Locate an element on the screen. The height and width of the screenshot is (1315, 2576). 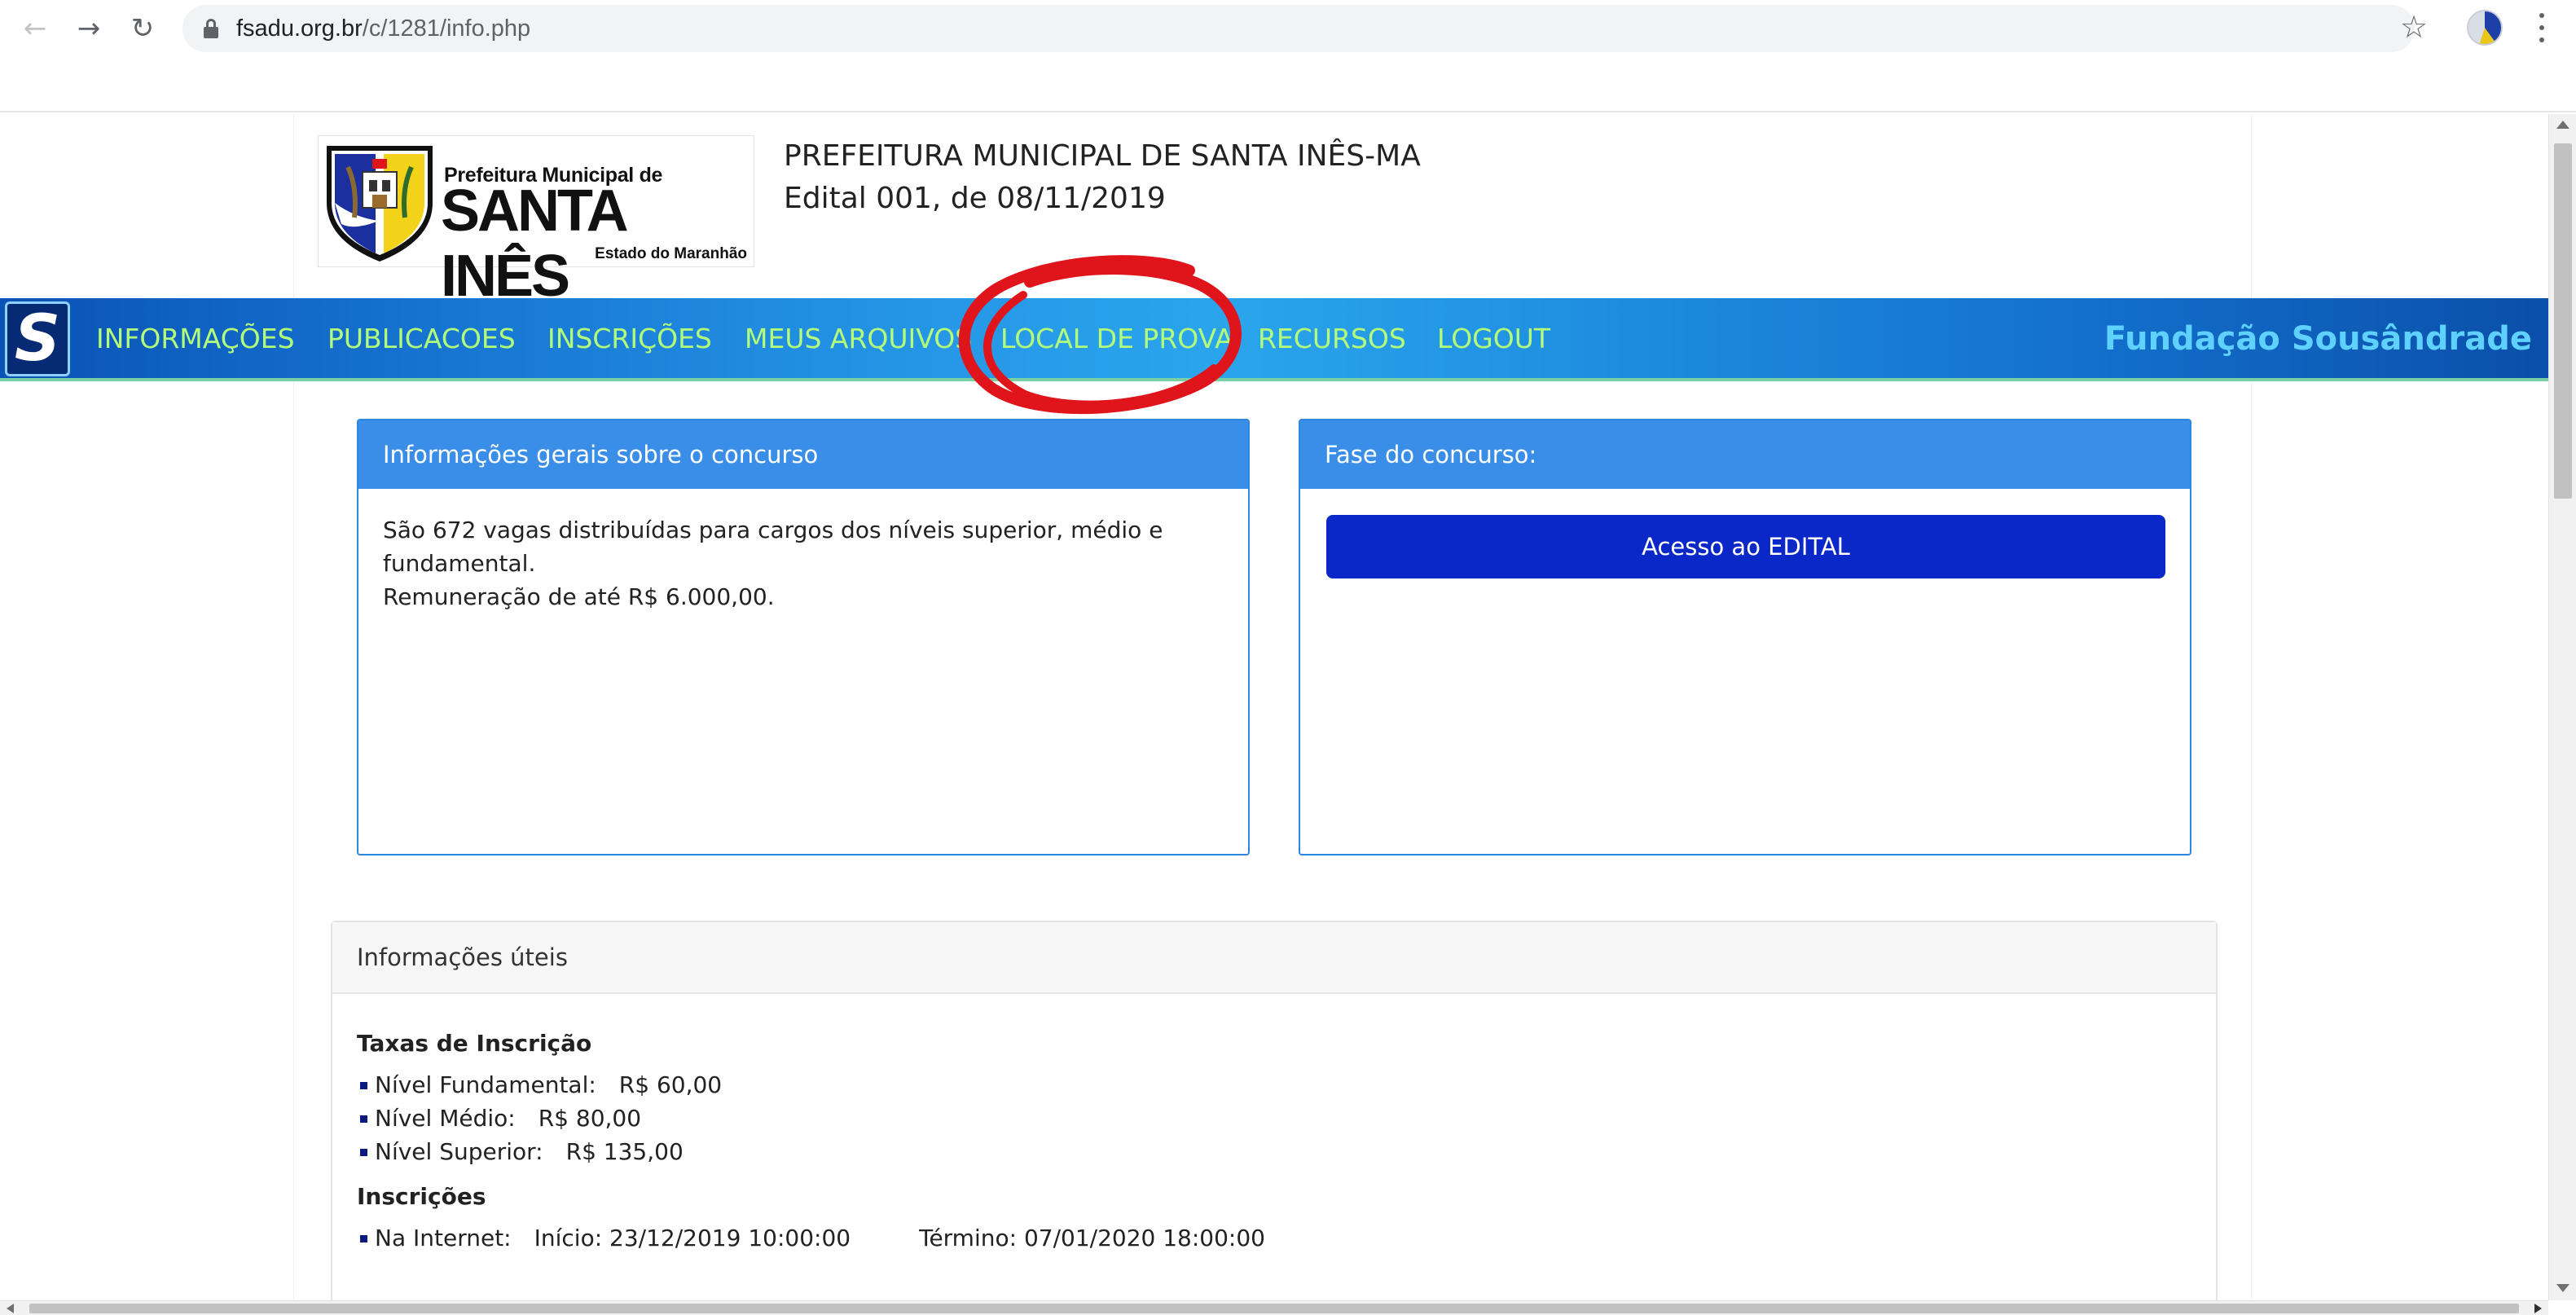
nav-item-local-de-prova: LOCAL DE PROVA is located at coordinates (1116, 339).